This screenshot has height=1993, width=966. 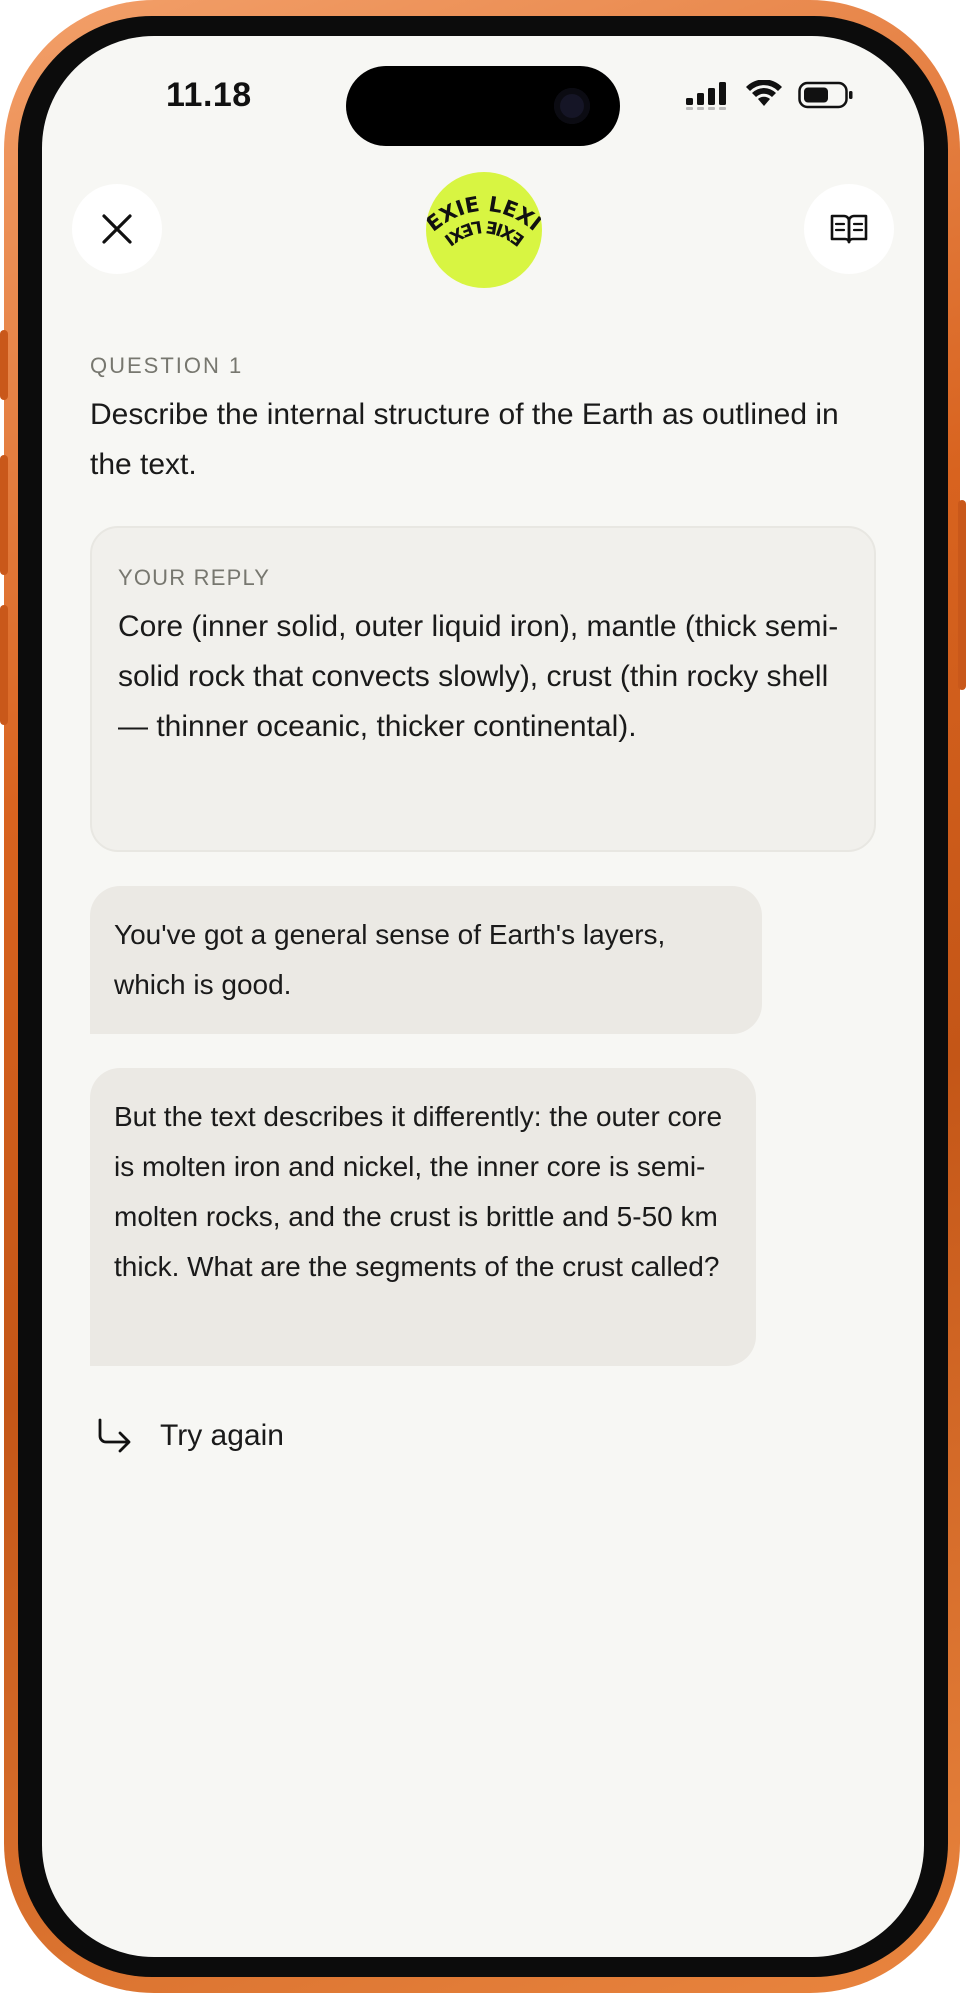 I want to click on wifi-icon, so click(x=764, y=93).